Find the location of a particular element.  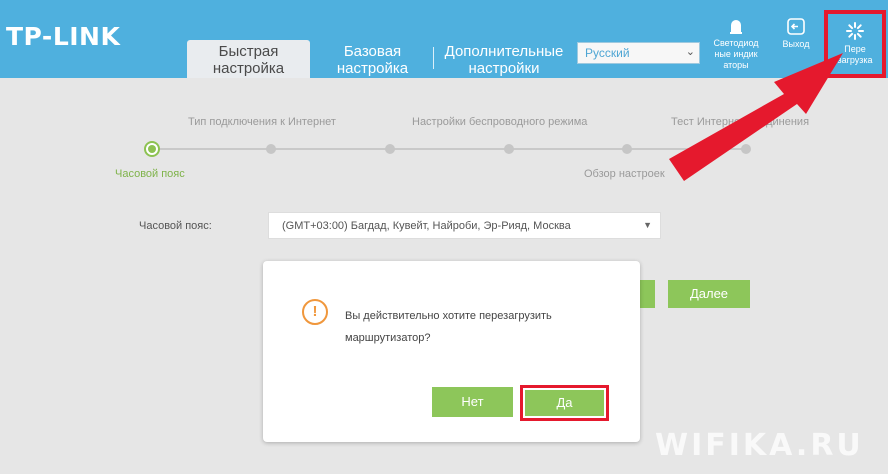

tab-quick-setup: Быстрая настройка is located at coordinates (248, 59).